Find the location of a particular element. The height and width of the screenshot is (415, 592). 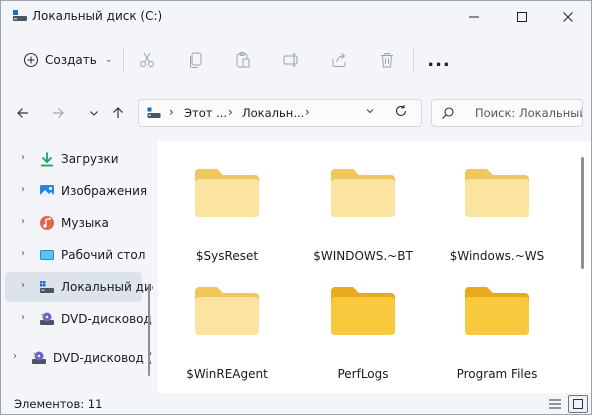

folder-name: $Windows.~WS is located at coordinates (497, 256).